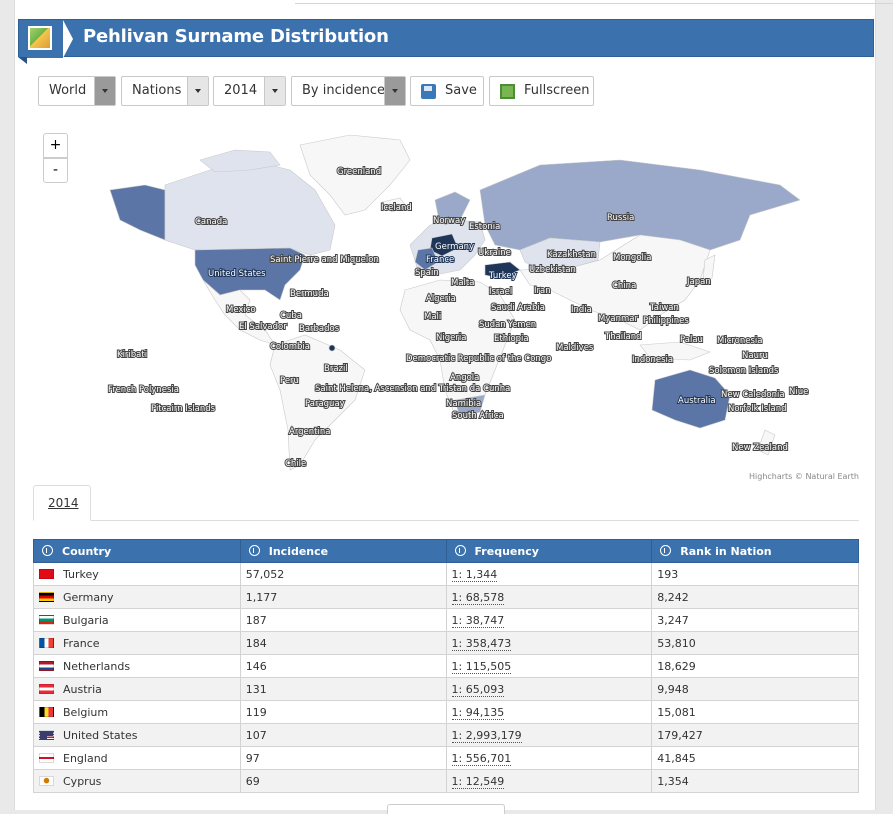  I want to click on mode-select: By incidence, so click(348, 91).